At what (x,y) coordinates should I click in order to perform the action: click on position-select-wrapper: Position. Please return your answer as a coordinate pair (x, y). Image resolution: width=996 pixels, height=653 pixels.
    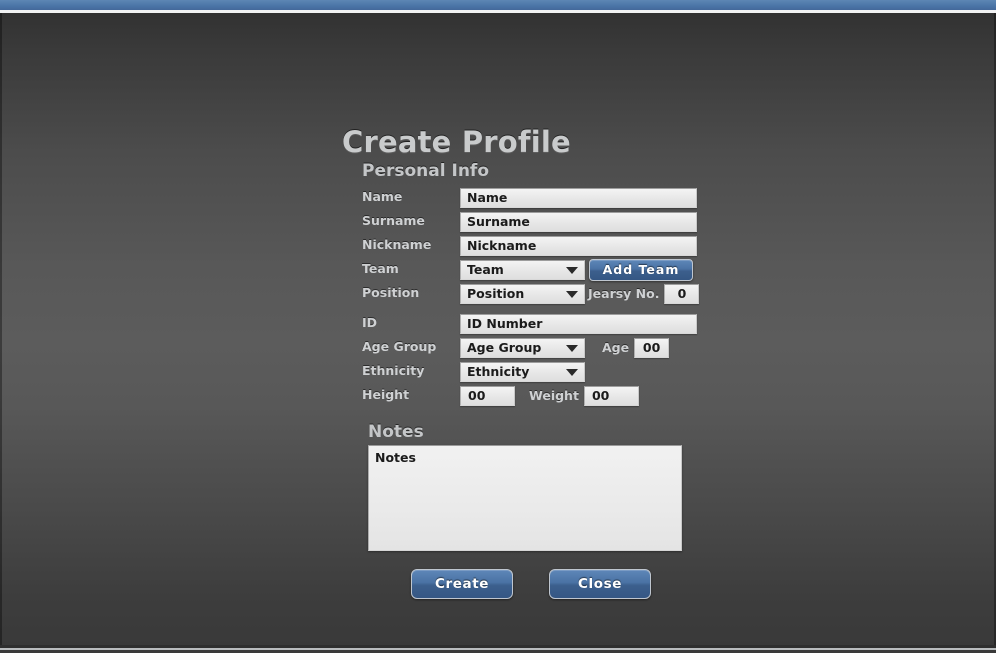
    Looking at the image, I should click on (522, 293).